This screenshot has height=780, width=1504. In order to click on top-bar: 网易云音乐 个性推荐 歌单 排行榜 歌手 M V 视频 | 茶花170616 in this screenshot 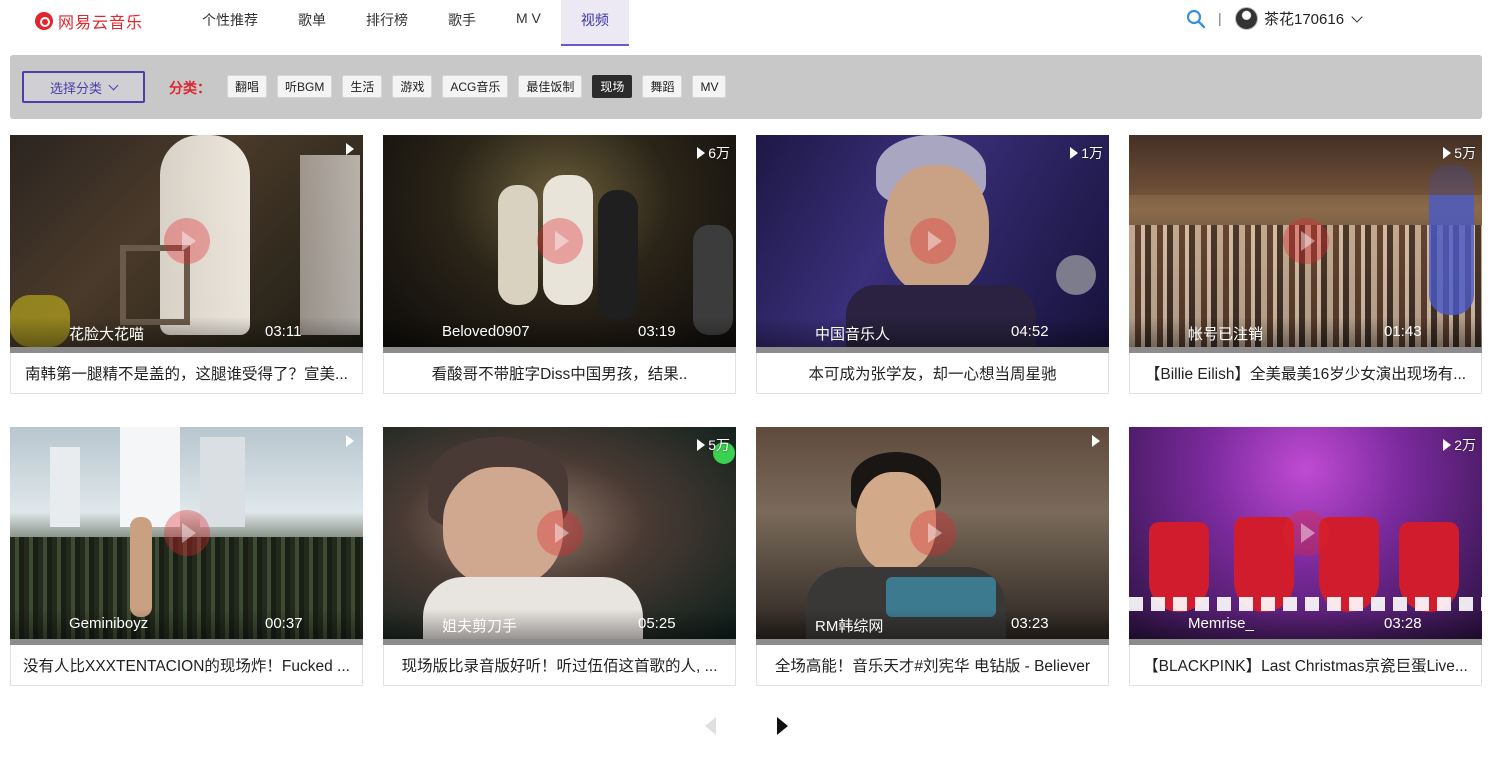, I will do `click(752, 23)`.